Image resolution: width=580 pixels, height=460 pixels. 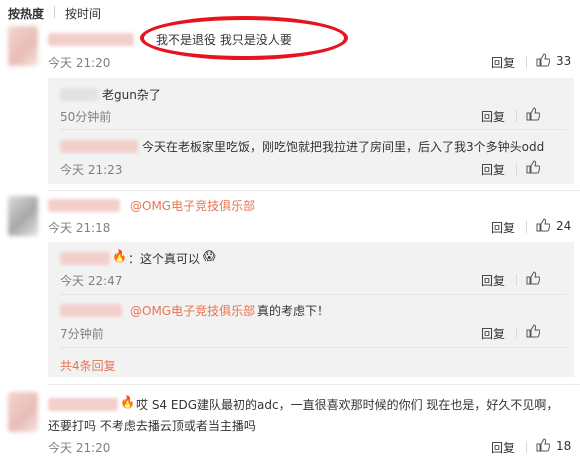 I want to click on sort-by-hot-tab: 按热度, so click(x=26, y=13).